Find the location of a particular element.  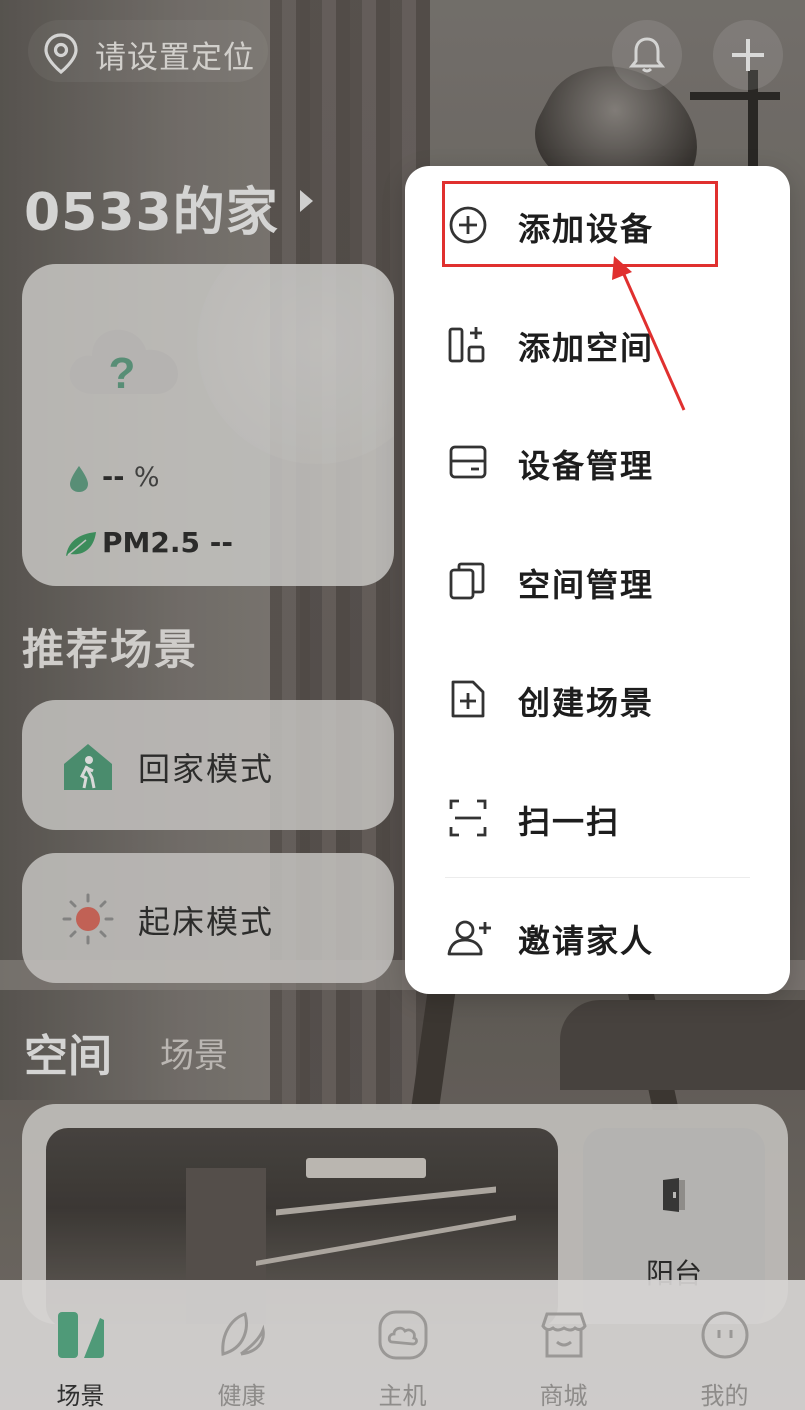

nav-item-health: 健康 is located at coordinates (241, 1345).